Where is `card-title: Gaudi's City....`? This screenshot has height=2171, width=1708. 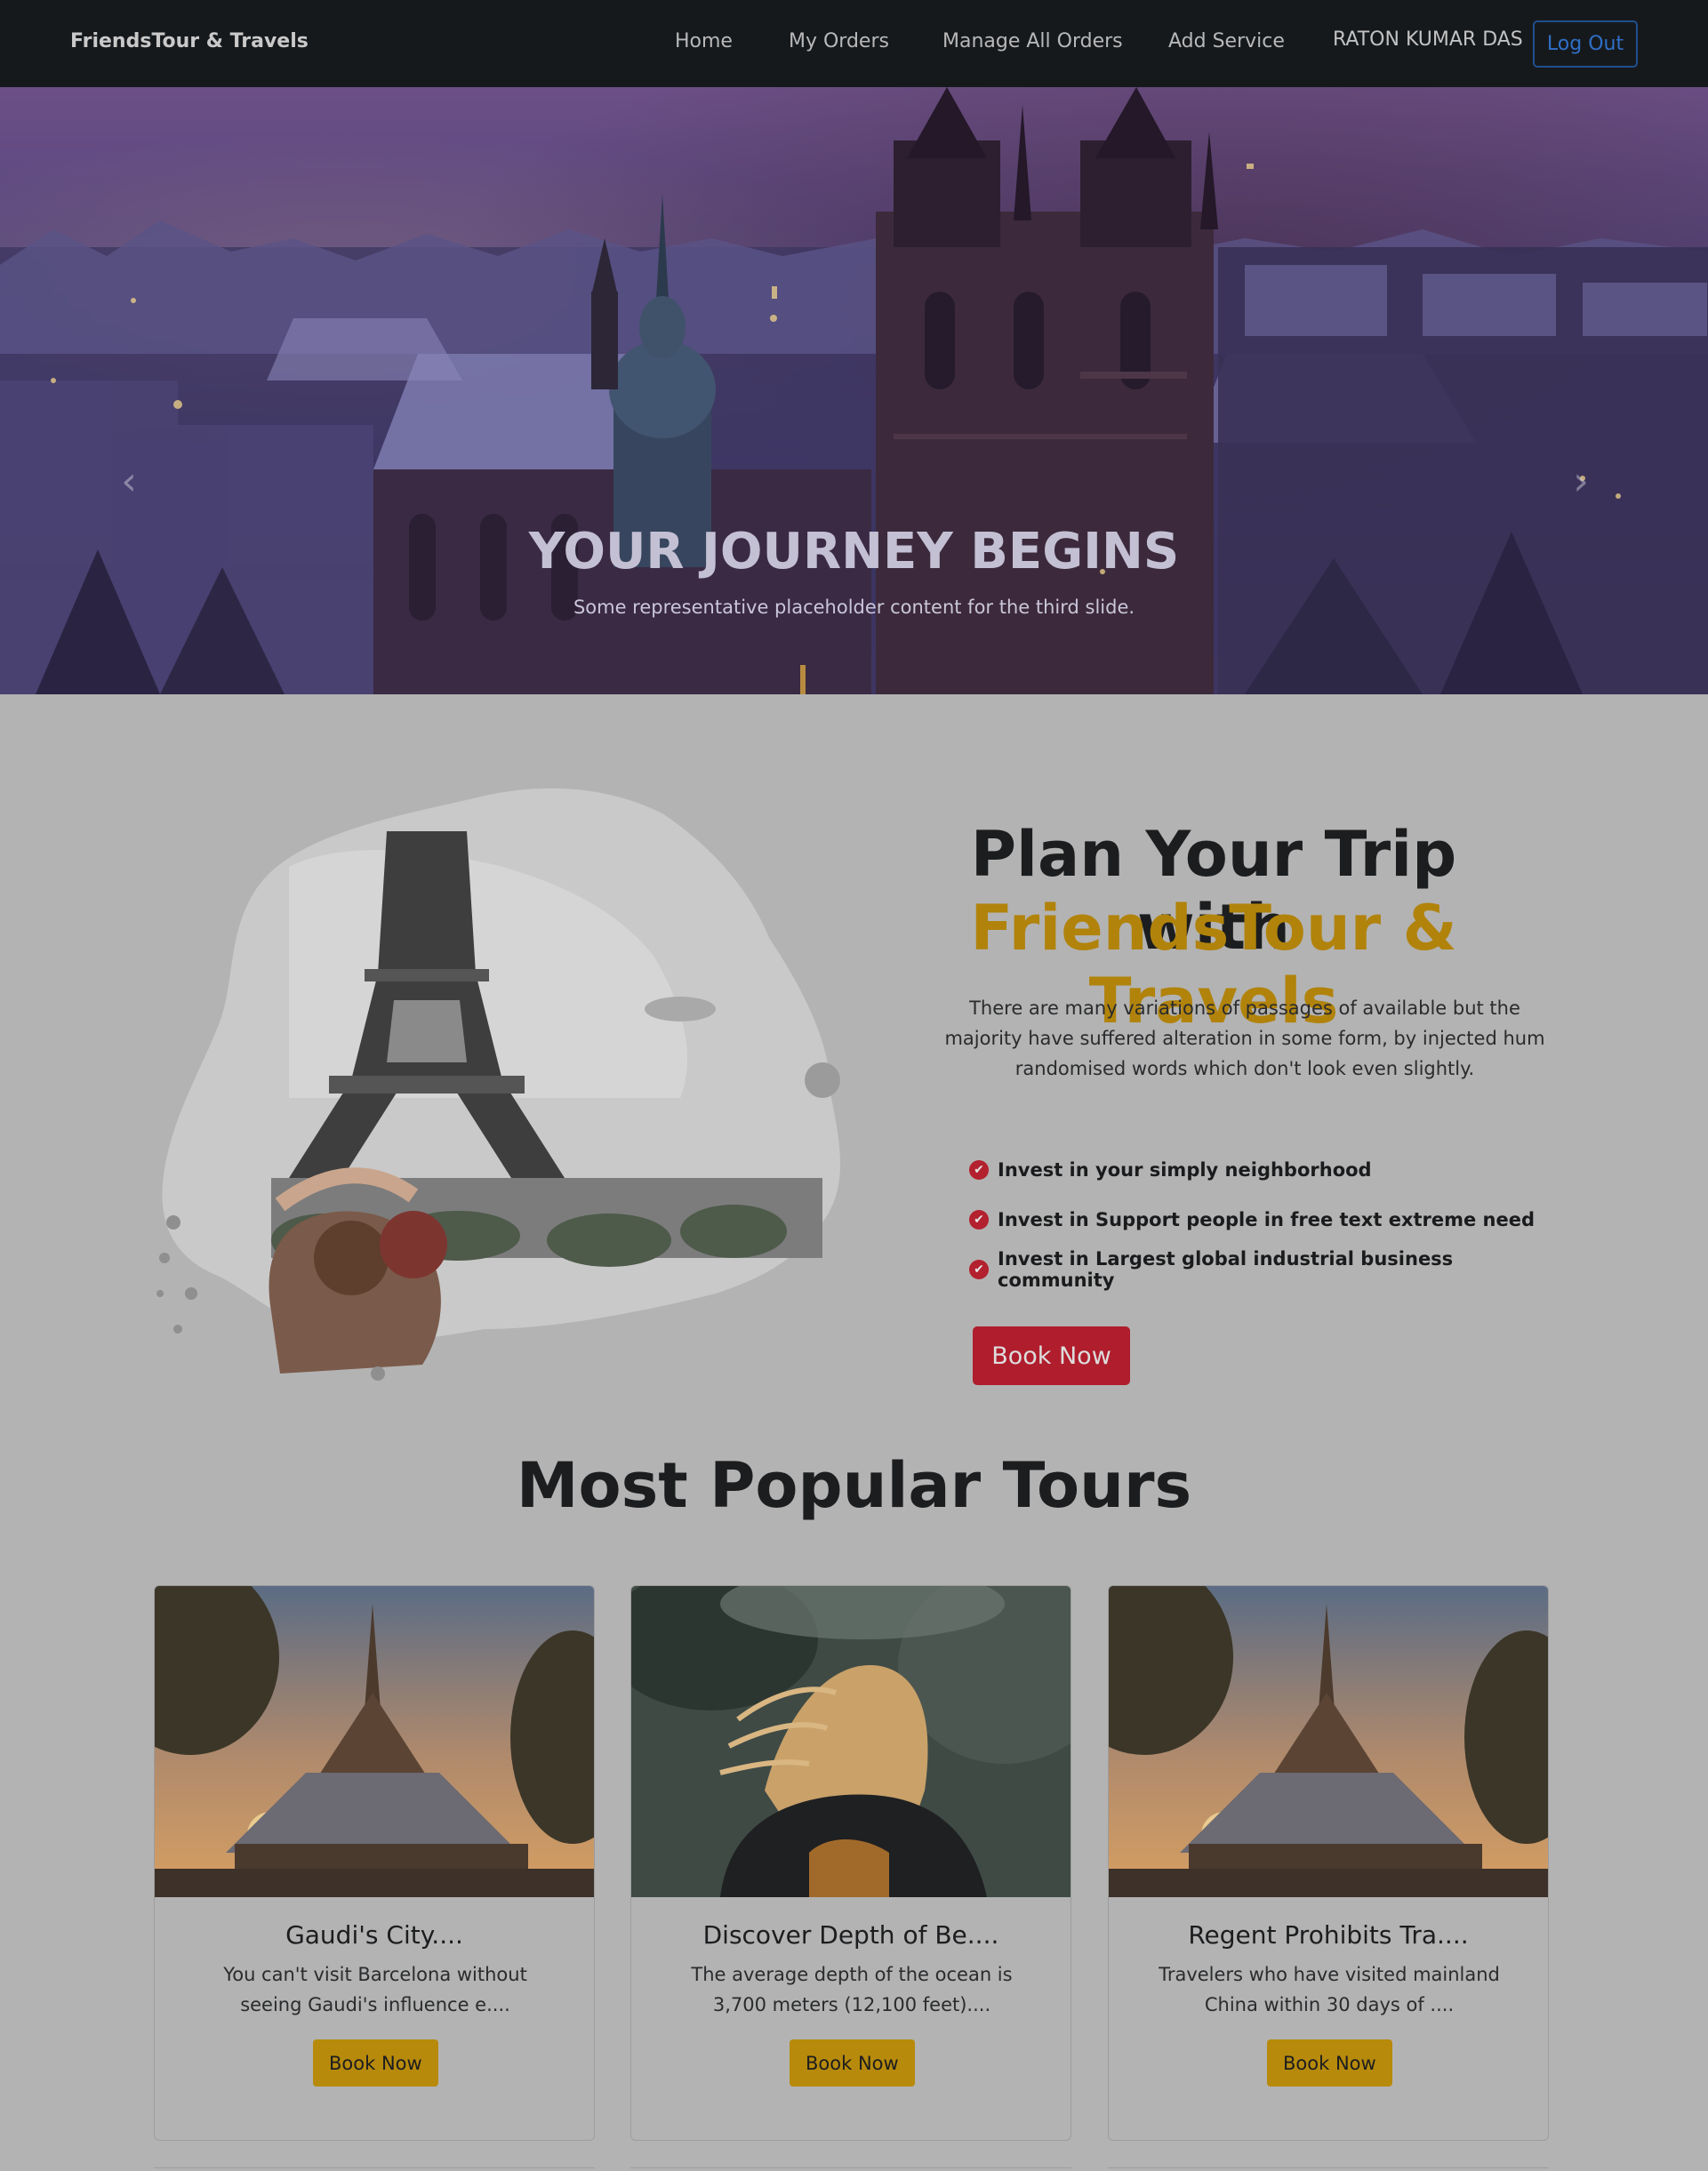 card-title: Gaudi's City.... is located at coordinates (374, 1935).